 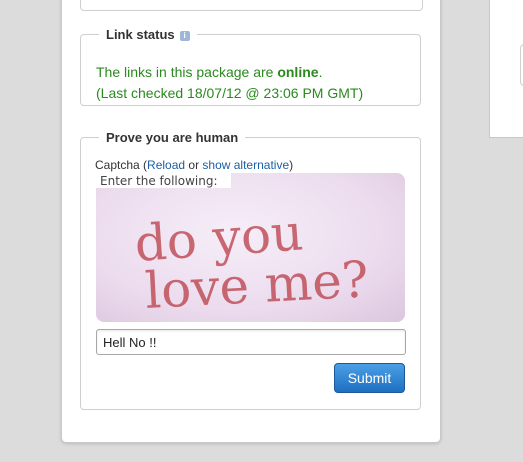 I want to click on captcha-legend: Prove you are human, so click(x=172, y=137).